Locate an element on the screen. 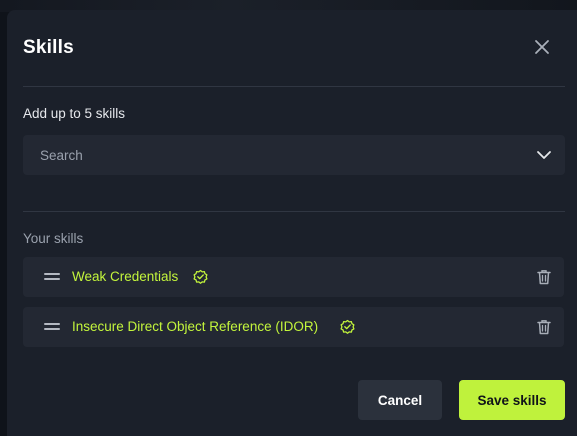  skill-search-select is located at coordinates (294, 155).